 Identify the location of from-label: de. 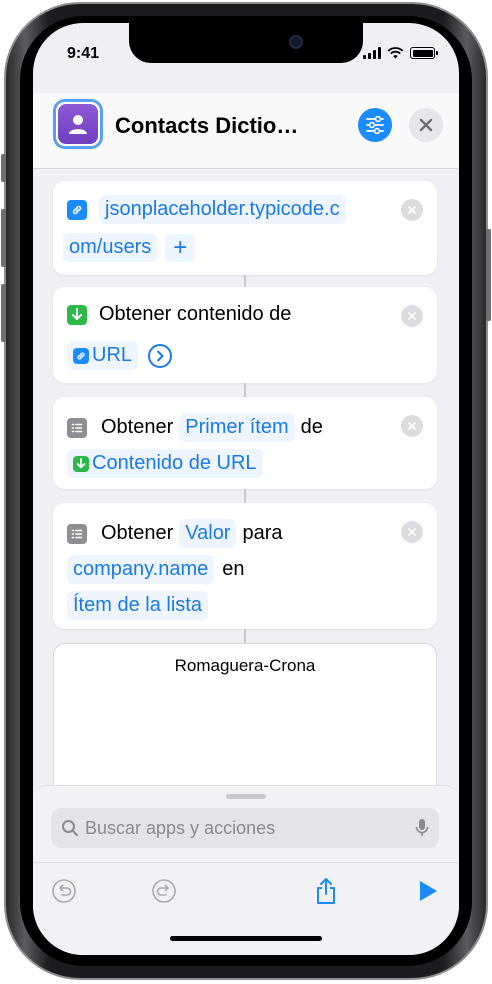
(311, 427).